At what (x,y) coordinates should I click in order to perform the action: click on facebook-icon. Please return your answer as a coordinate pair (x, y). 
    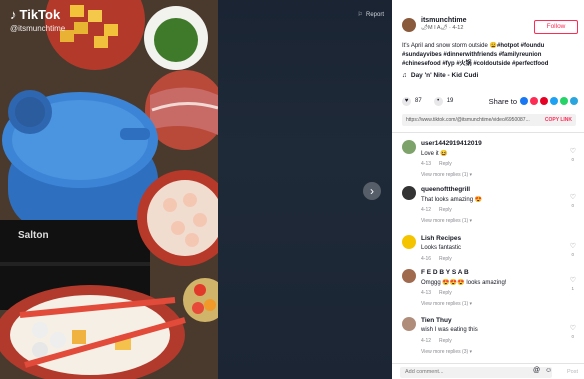
    Looking at the image, I should click on (524, 101).